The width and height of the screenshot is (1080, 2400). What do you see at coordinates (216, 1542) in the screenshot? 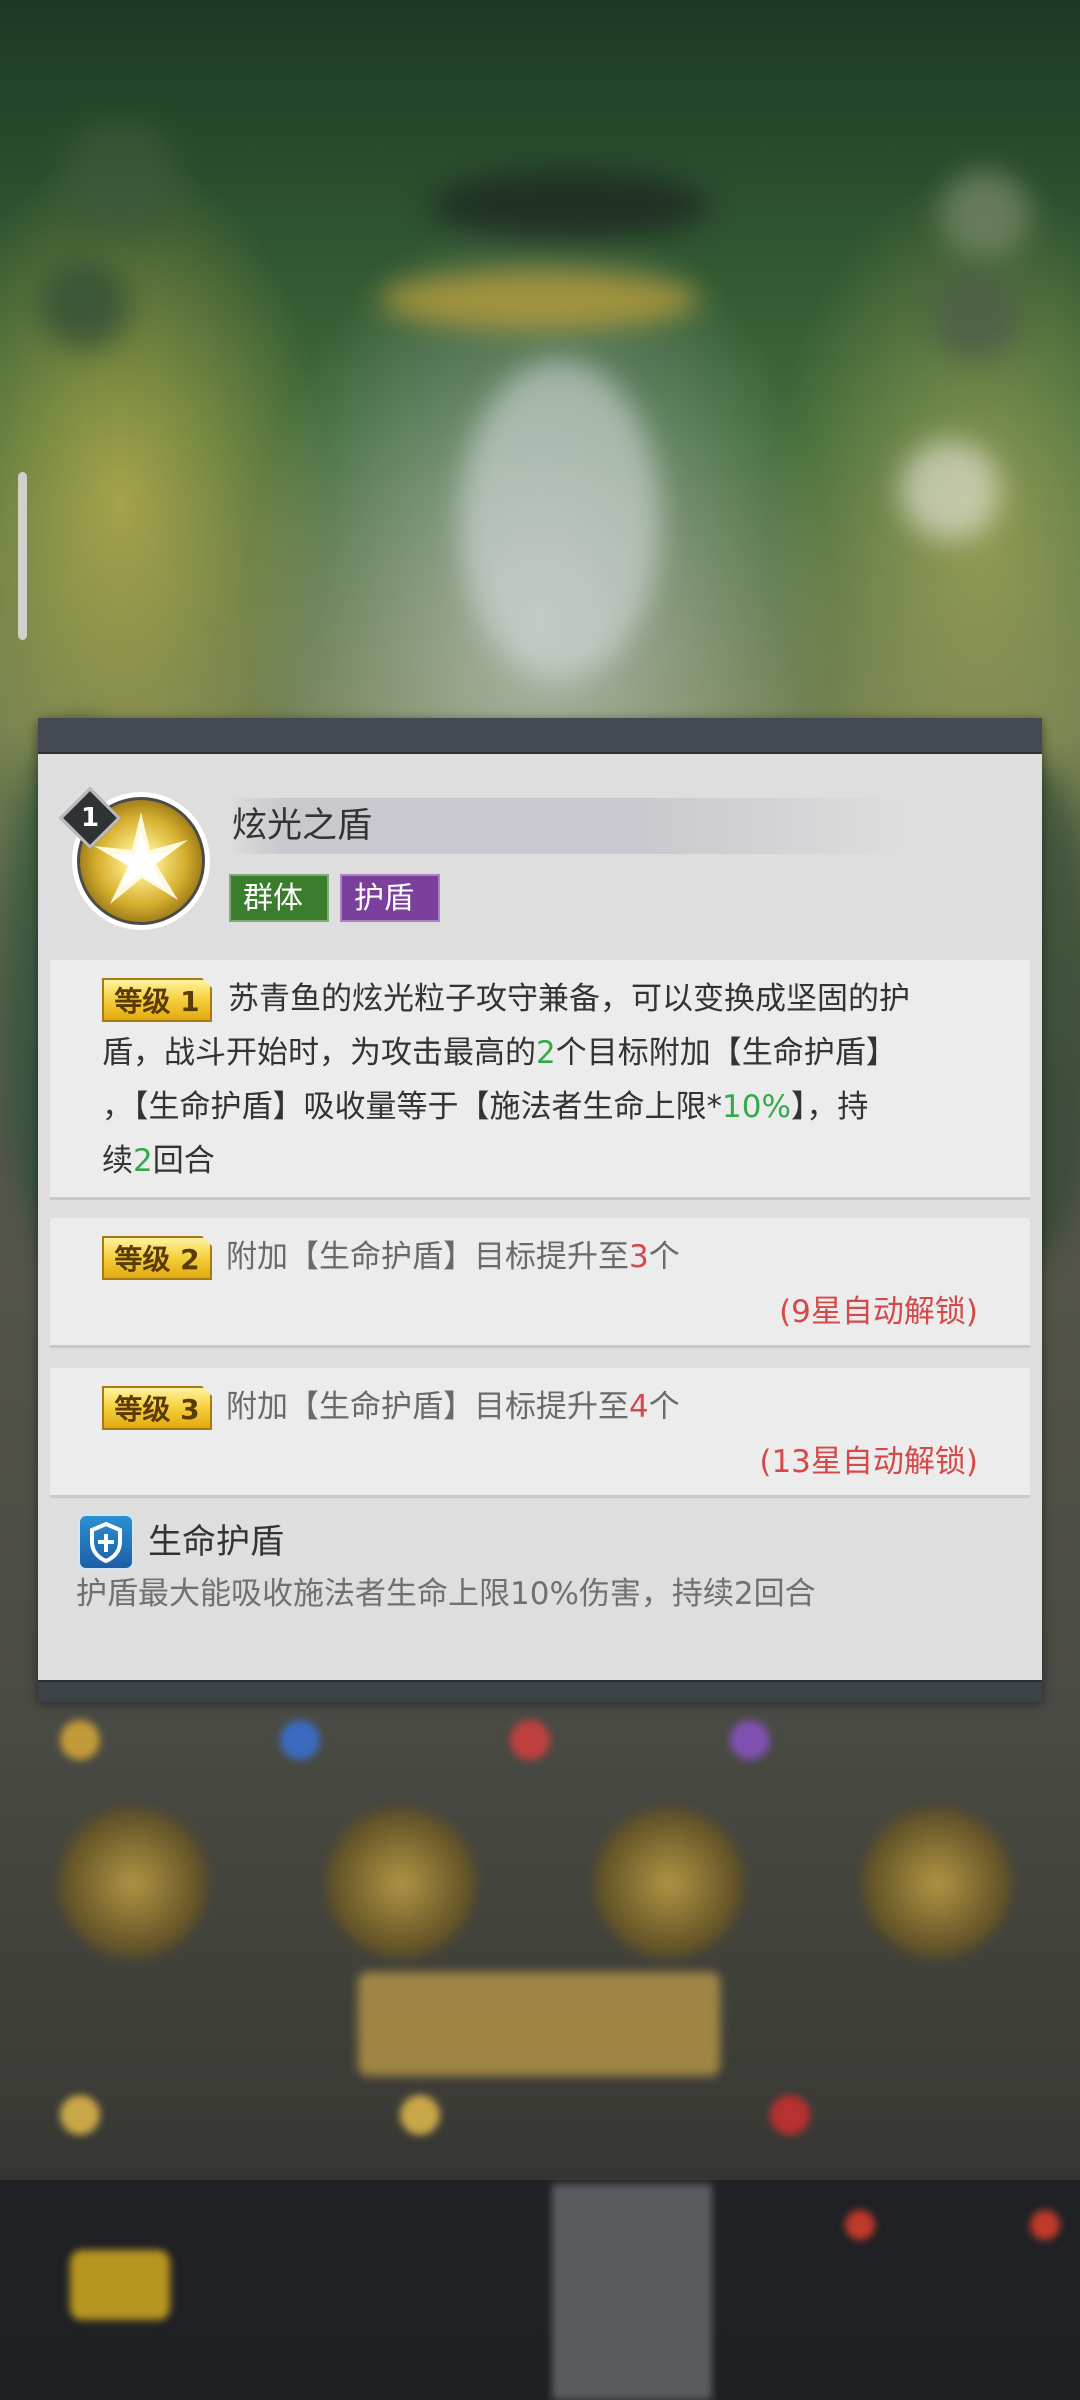
I see `buff-title: 生命护盾` at bounding box center [216, 1542].